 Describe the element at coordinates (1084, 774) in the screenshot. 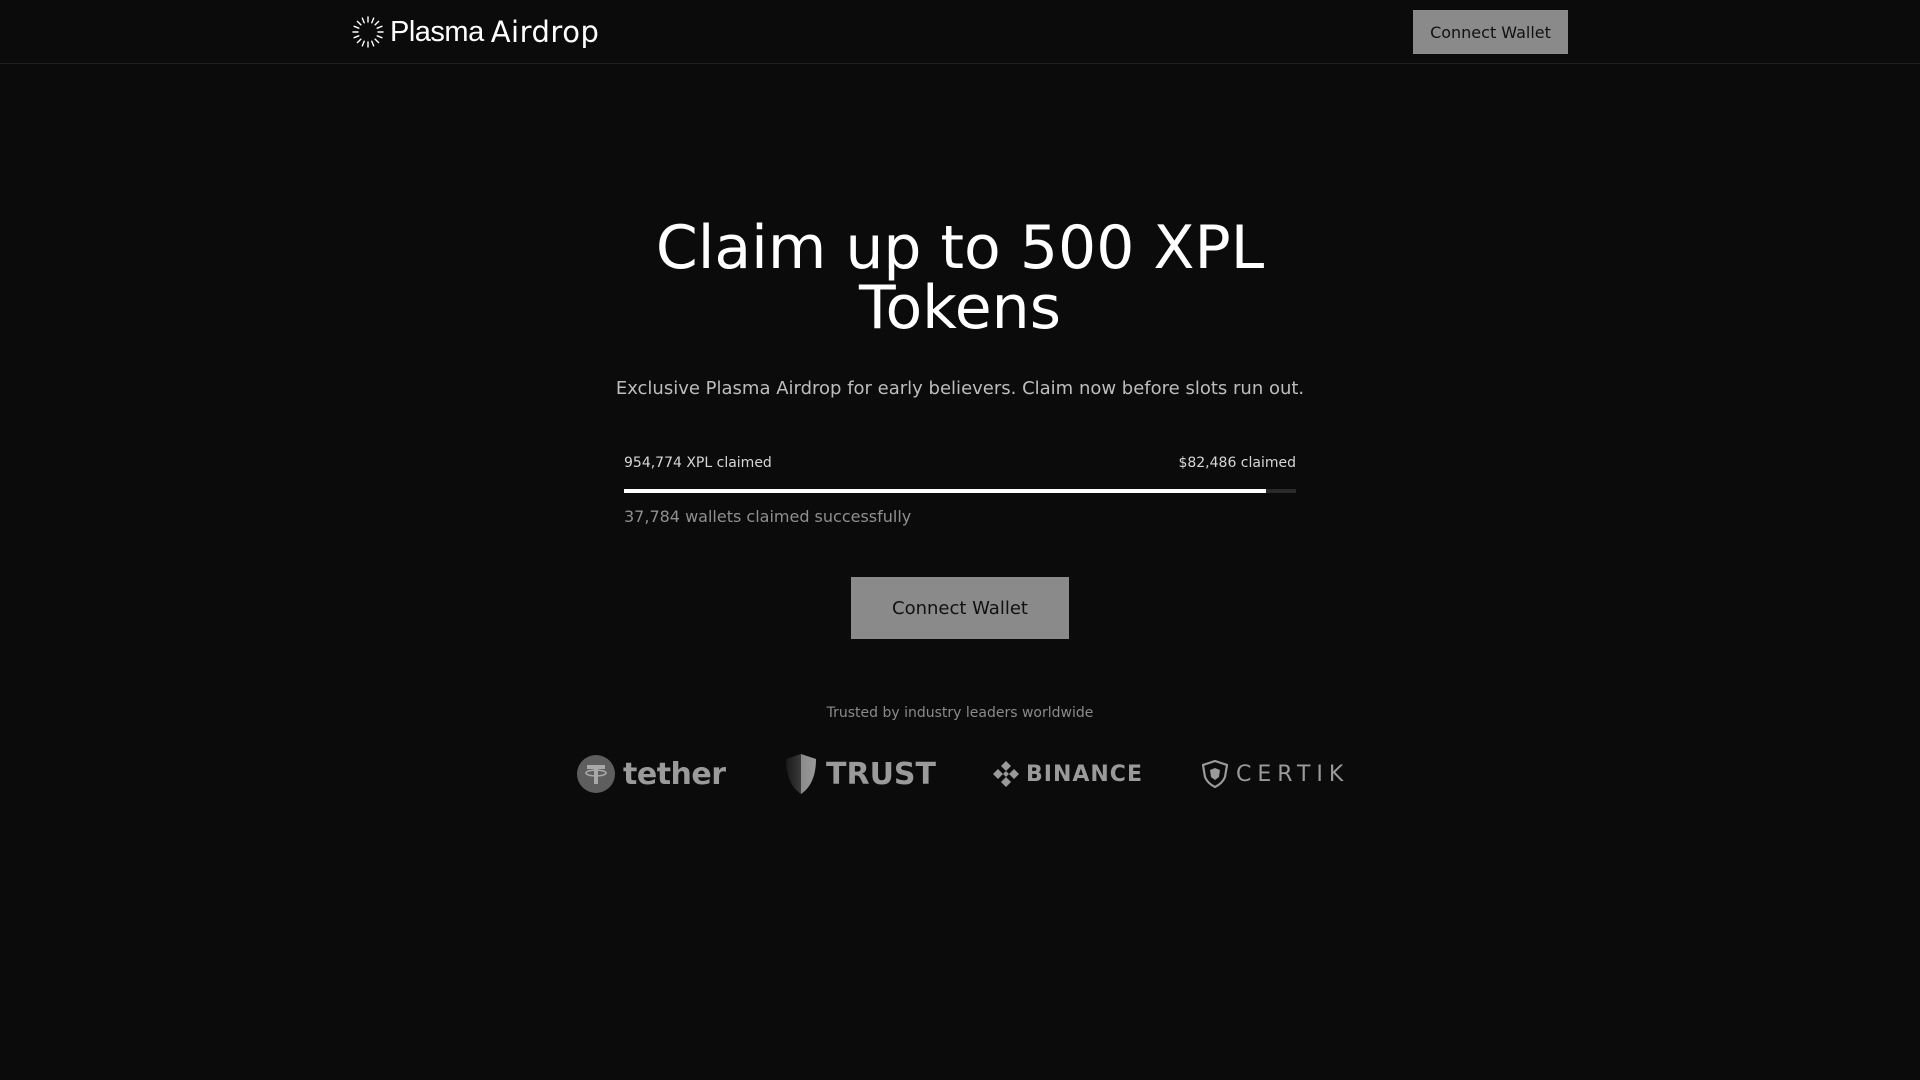

I see `binance-wordmark: BINANCE` at that location.